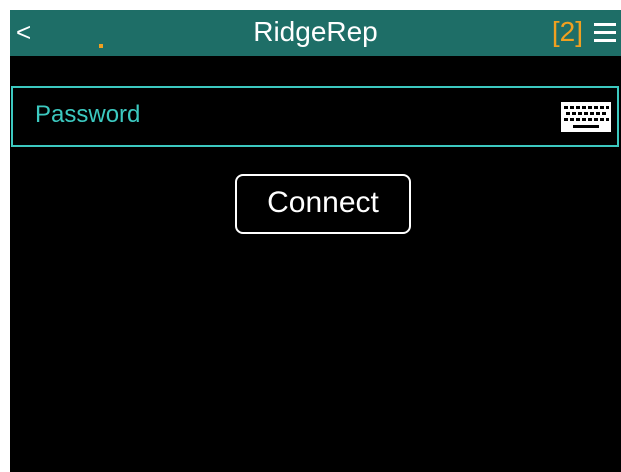 The image size is (621, 472). What do you see at coordinates (88, 114) in the screenshot?
I see `password-placeholder: Password` at bounding box center [88, 114].